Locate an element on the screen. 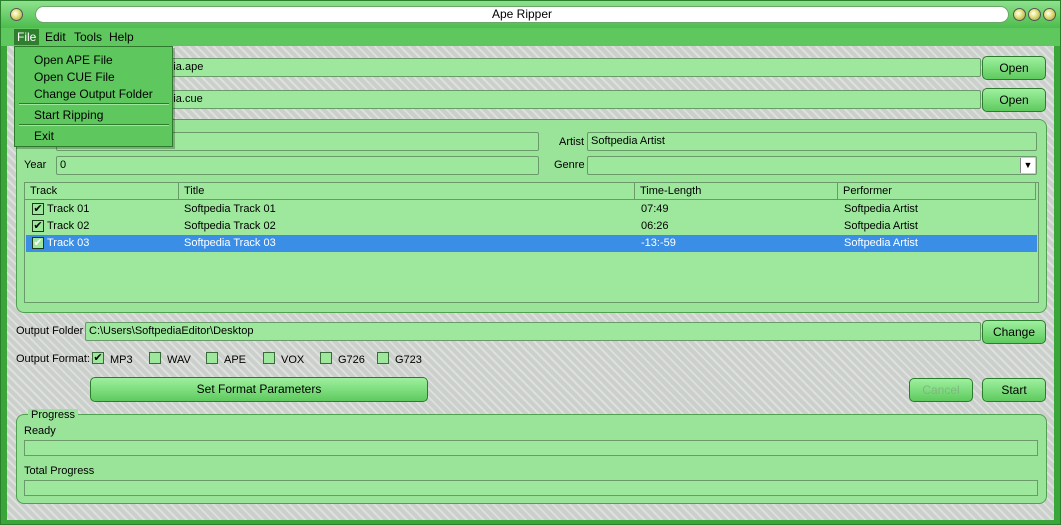 The image size is (1061, 525). menu-item-start-ripping: Start Ripping is located at coordinates (68, 115).